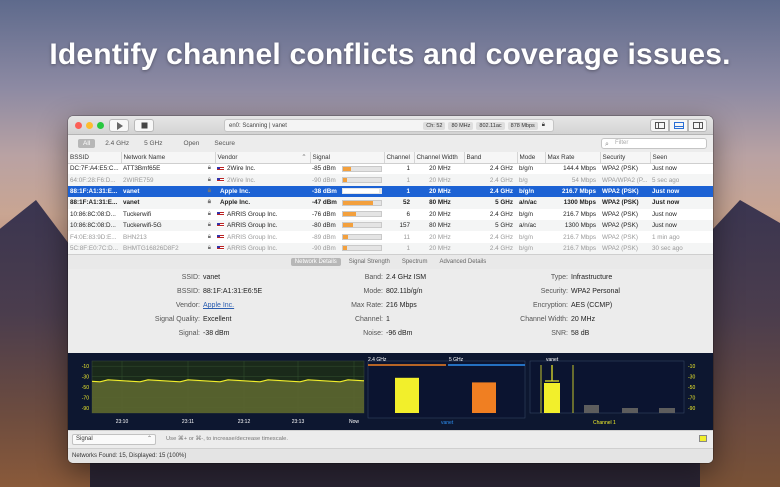 The image size is (780, 487). What do you see at coordinates (192, 143) in the screenshot?
I see `filter-tab-open: Open` at bounding box center [192, 143].